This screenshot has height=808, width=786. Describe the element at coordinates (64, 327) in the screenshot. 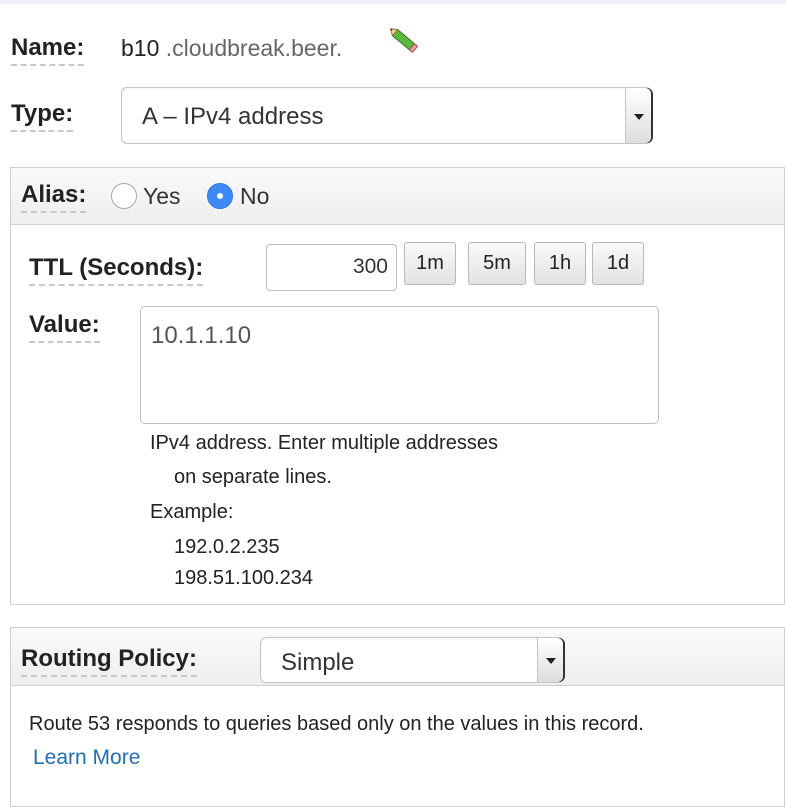

I see `value-label: Value:` at that location.